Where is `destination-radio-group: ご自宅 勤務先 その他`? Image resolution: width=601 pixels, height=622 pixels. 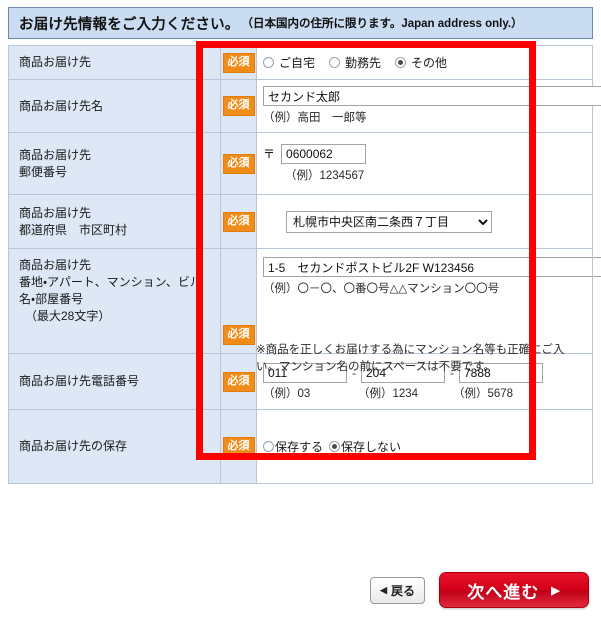 destination-radio-group: ご自宅 勤務先 その他 is located at coordinates (425, 62).